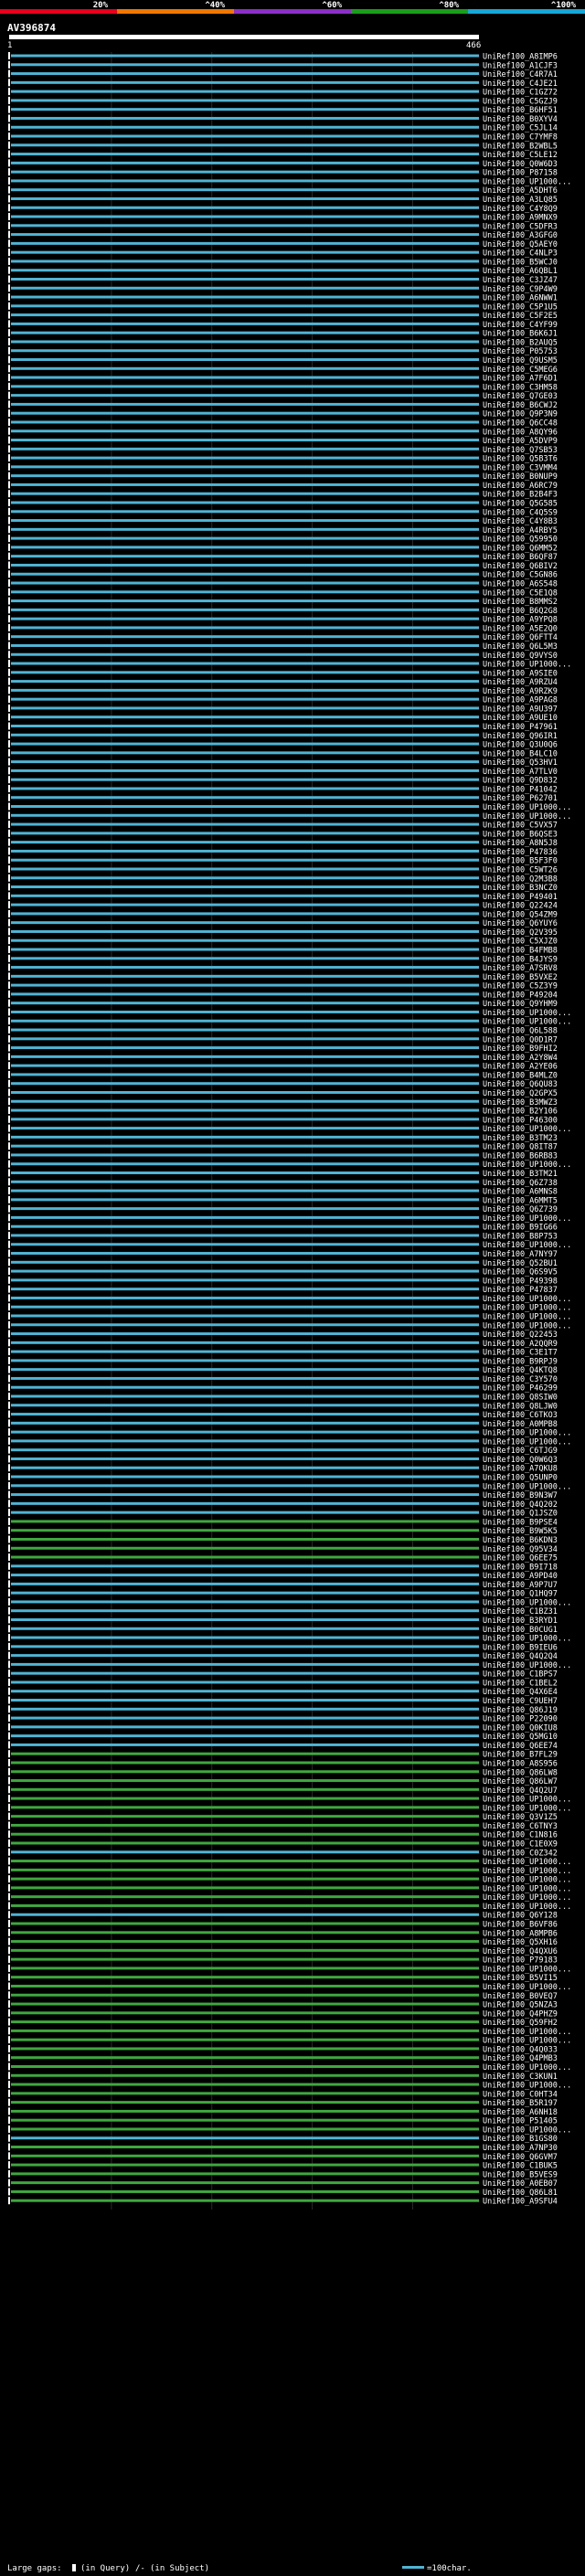 This screenshot has width=585, height=2576. I want to click on hit-label: UniRef100_C4Y8B3, so click(520, 521).